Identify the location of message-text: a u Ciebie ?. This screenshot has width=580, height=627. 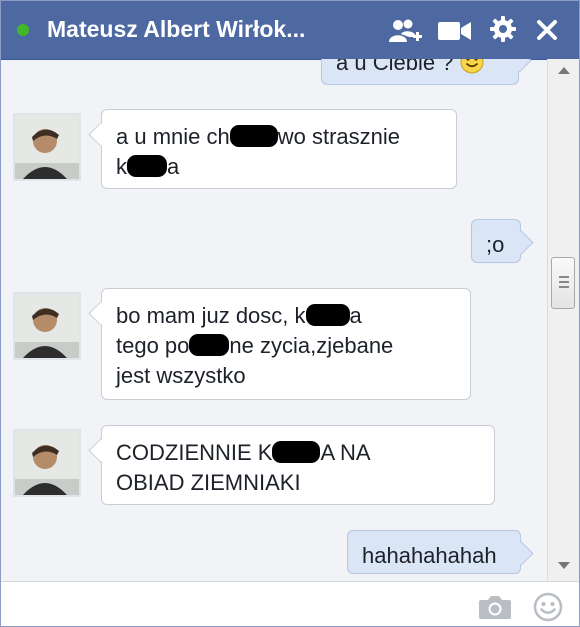
(398, 67).